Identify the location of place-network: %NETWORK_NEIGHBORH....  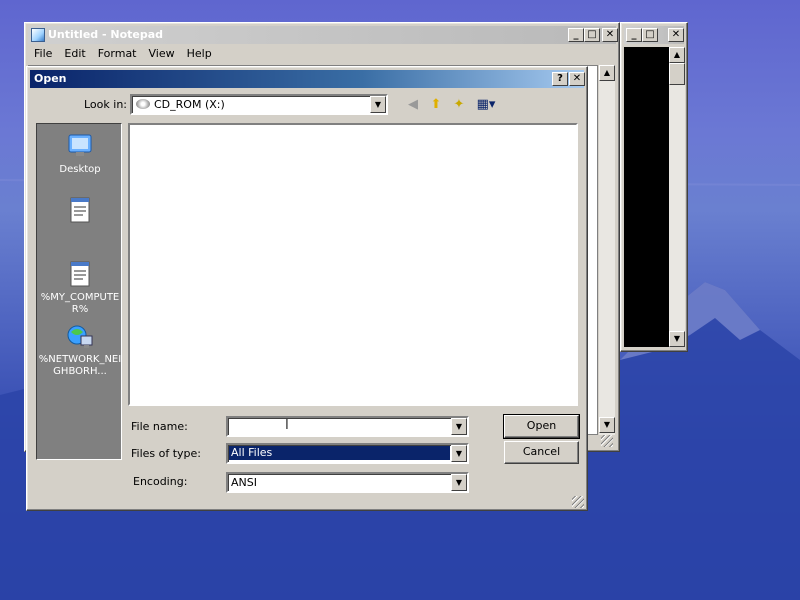
(80, 350).